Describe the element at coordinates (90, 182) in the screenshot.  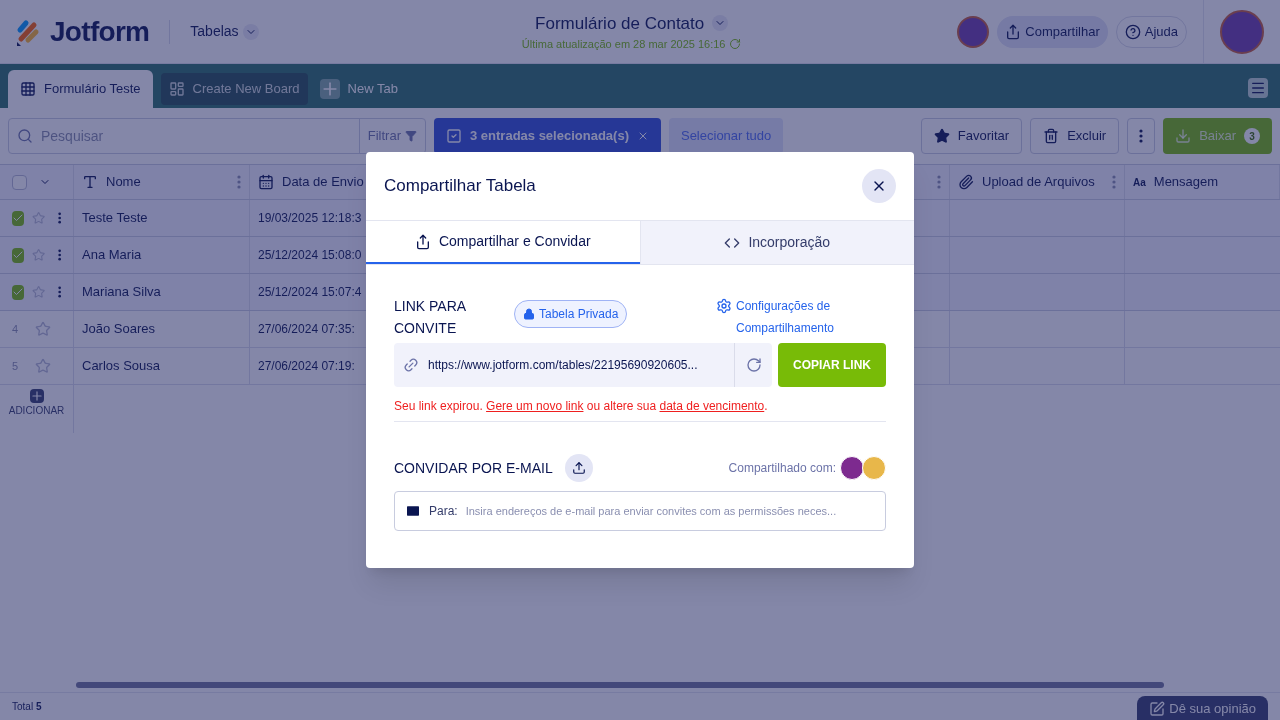
I see `text-field-icon` at that location.